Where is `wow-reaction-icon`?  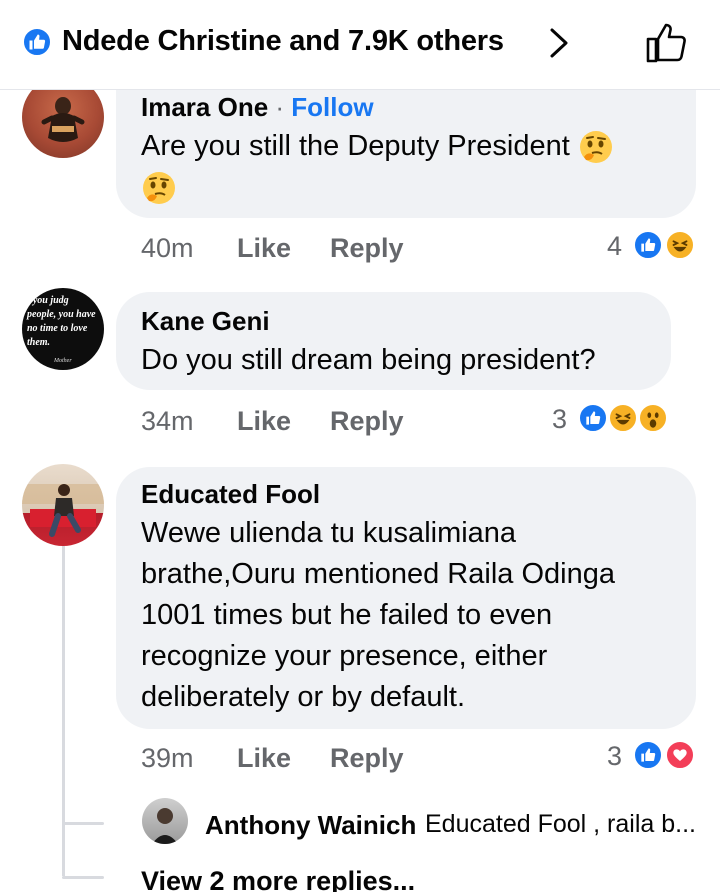 wow-reaction-icon is located at coordinates (653, 418).